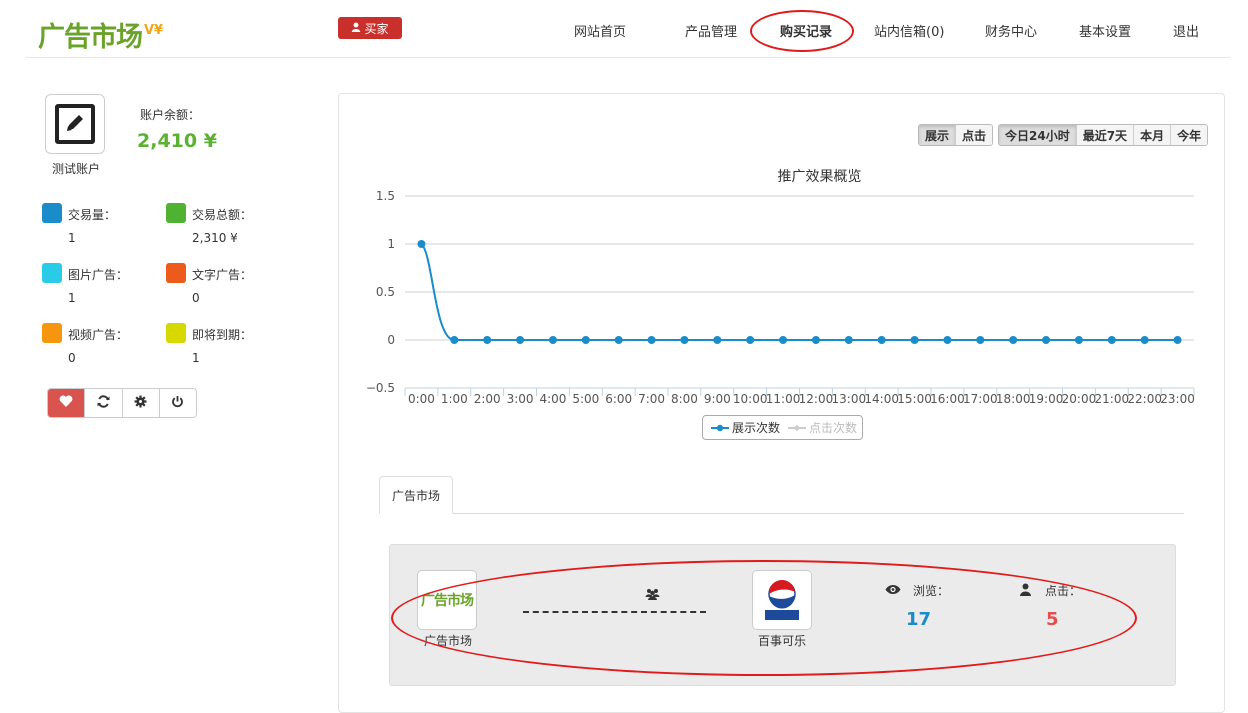 The height and width of the screenshot is (713, 1248). Describe the element at coordinates (487, 399) in the screenshot. I see `x-tick-label: 2:00` at that location.